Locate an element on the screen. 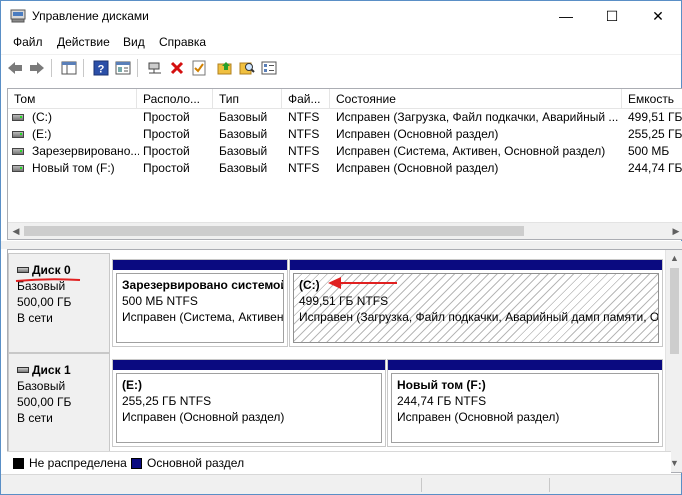  menu-help: Справка is located at coordinates (182, 42).